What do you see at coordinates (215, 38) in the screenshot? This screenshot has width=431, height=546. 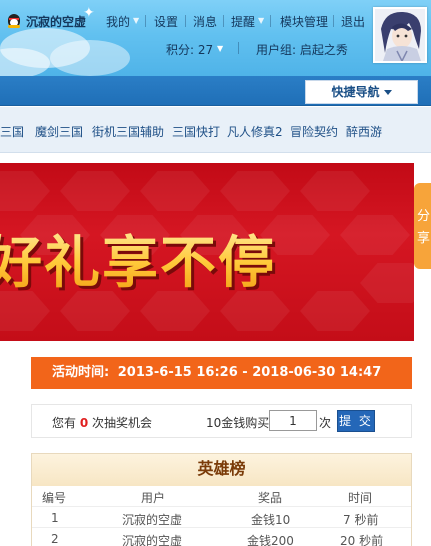 I see `top-header: ✦` at bounding box center [215, 38].